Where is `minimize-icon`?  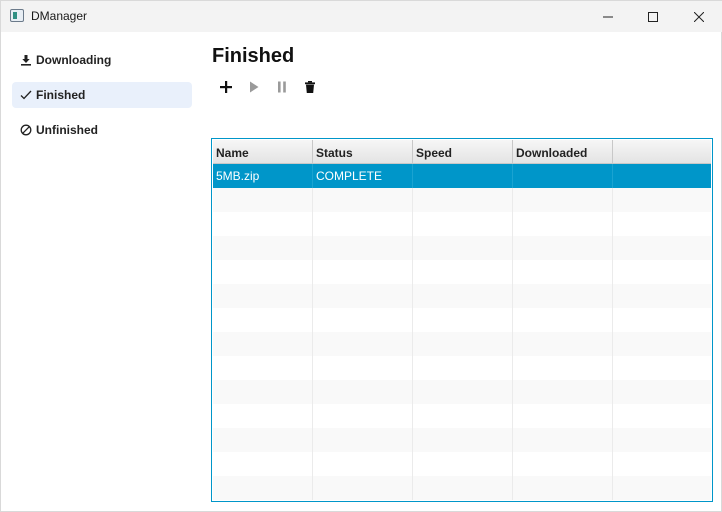
minimize-icon is located at coordinates (608, 16).